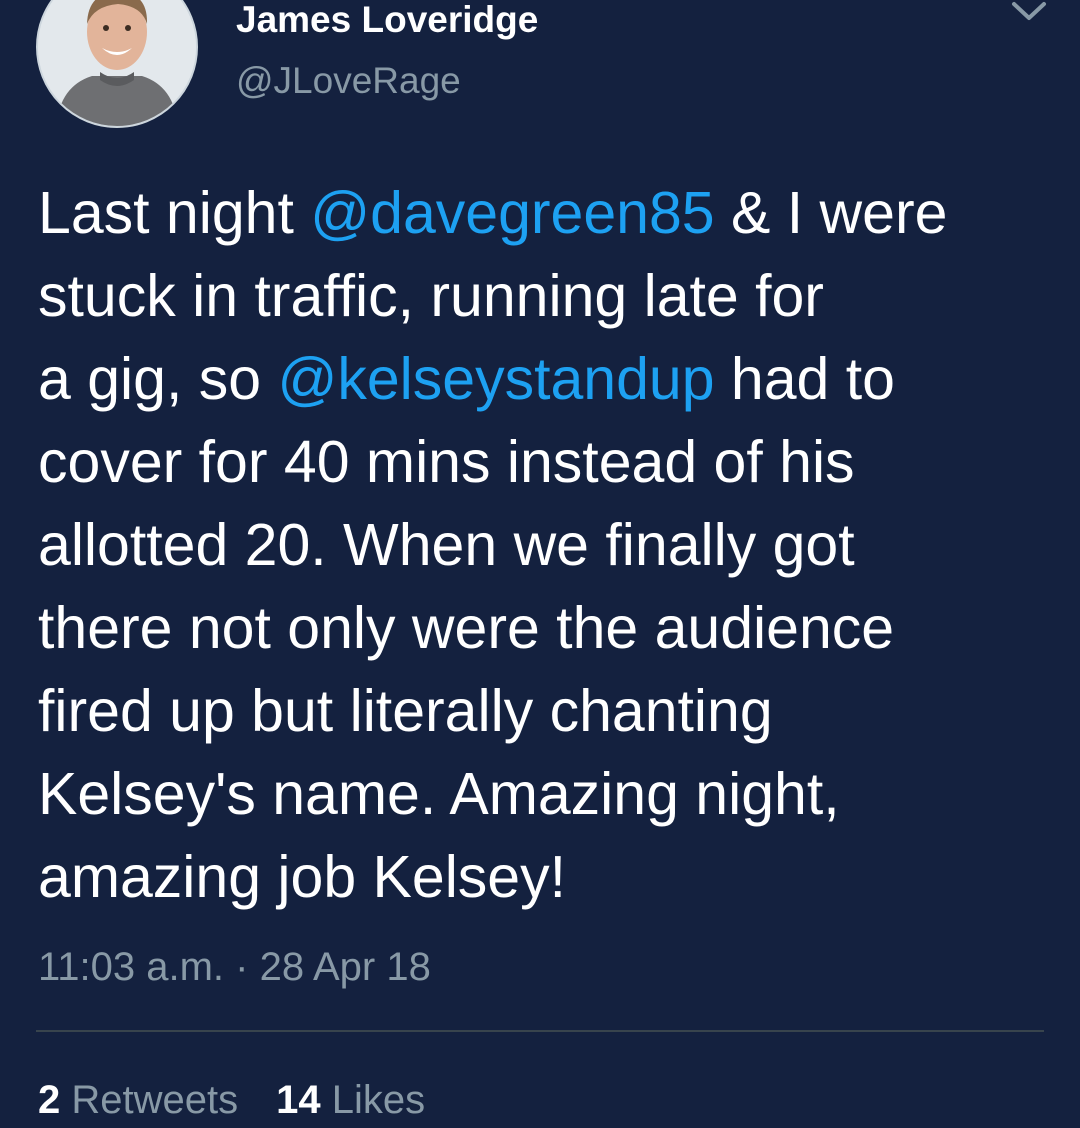 This screenshot has width=1080, height=1128. Describe the element at coordinates (446, 545) in the screenshot. I see `tweet-text-segment: allotted 20. When we finally got` at that location.